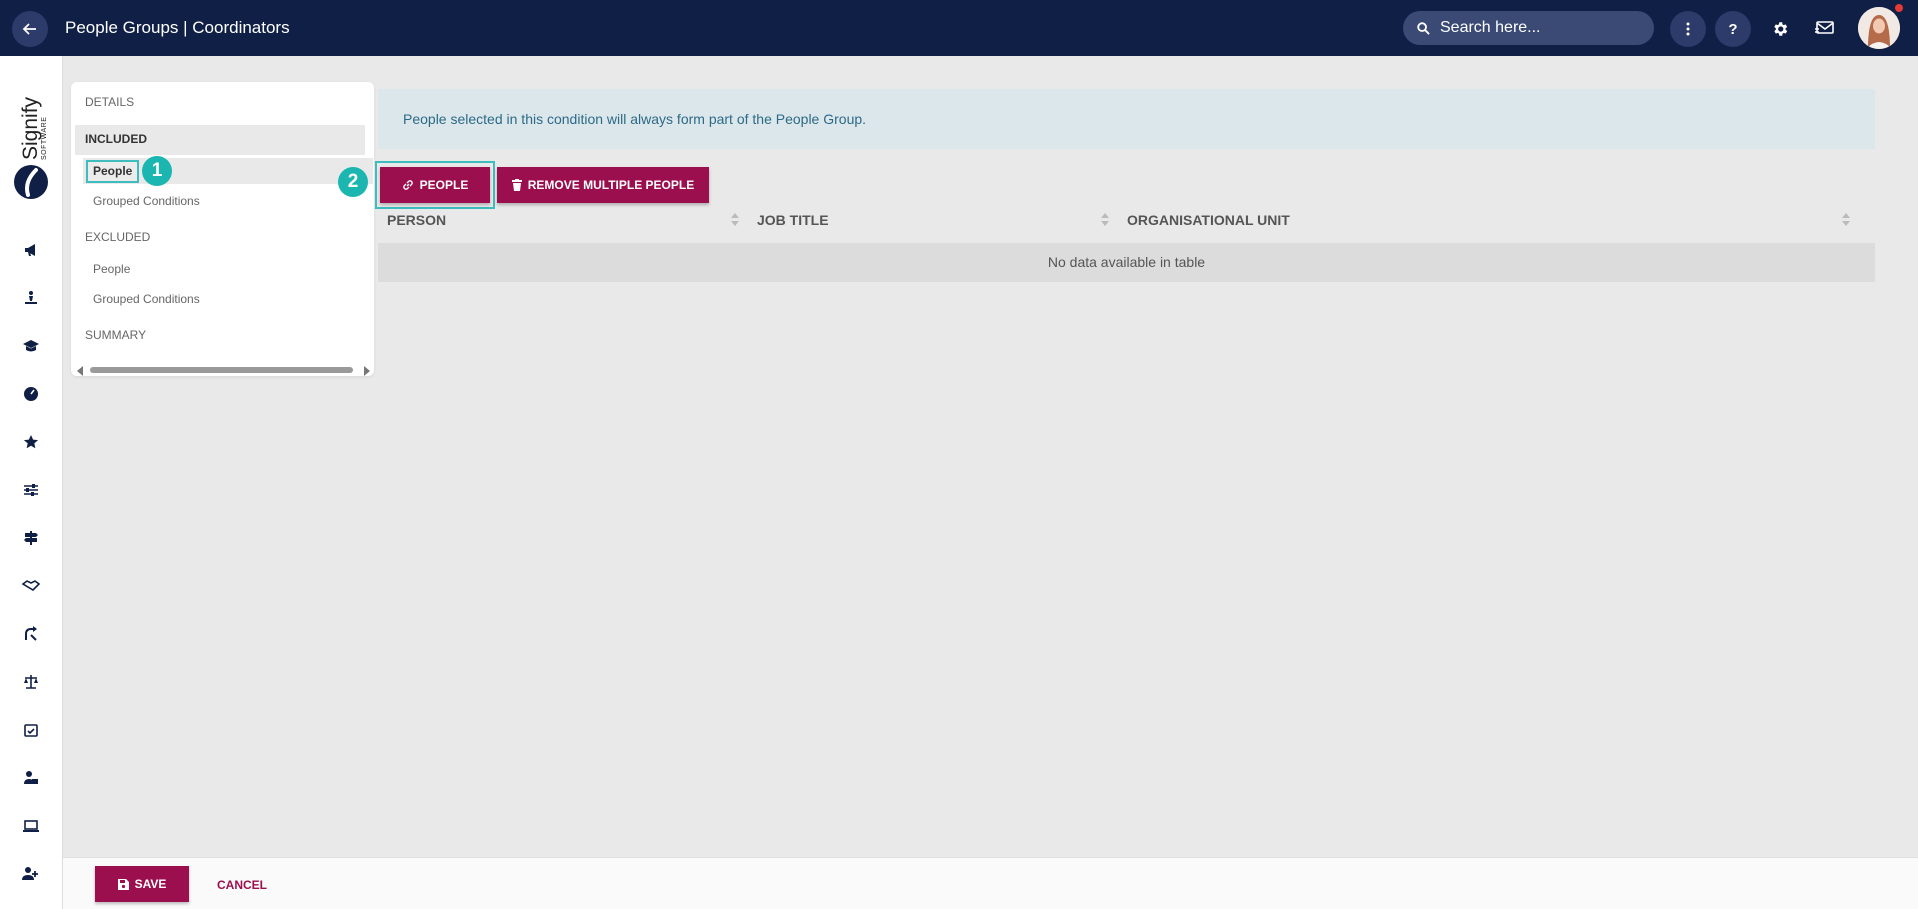  What do you see at coordinates (109, 102) in the screenshot?
I see `nav-details: DETAILS` at bounding box center [109, 102].